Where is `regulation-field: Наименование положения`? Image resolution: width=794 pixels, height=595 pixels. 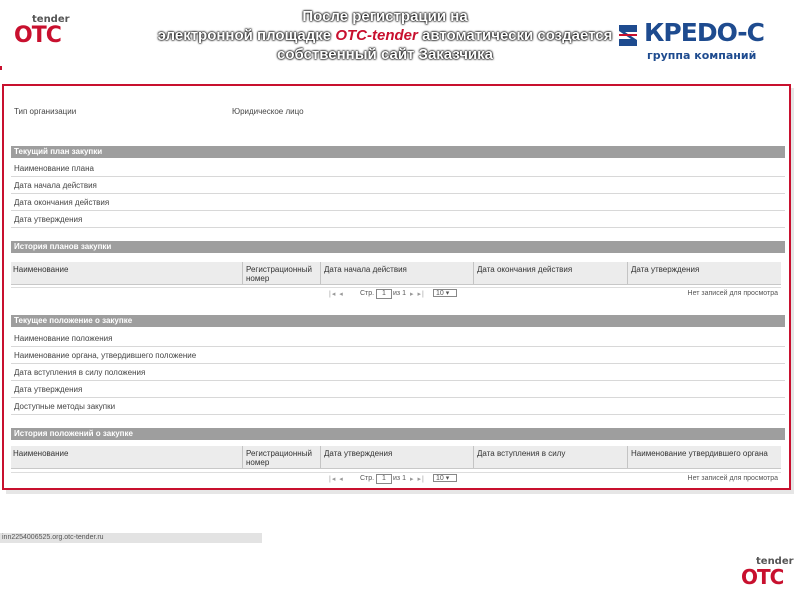
regulation-field: Наименование положения is located at coordinates (398, 339).